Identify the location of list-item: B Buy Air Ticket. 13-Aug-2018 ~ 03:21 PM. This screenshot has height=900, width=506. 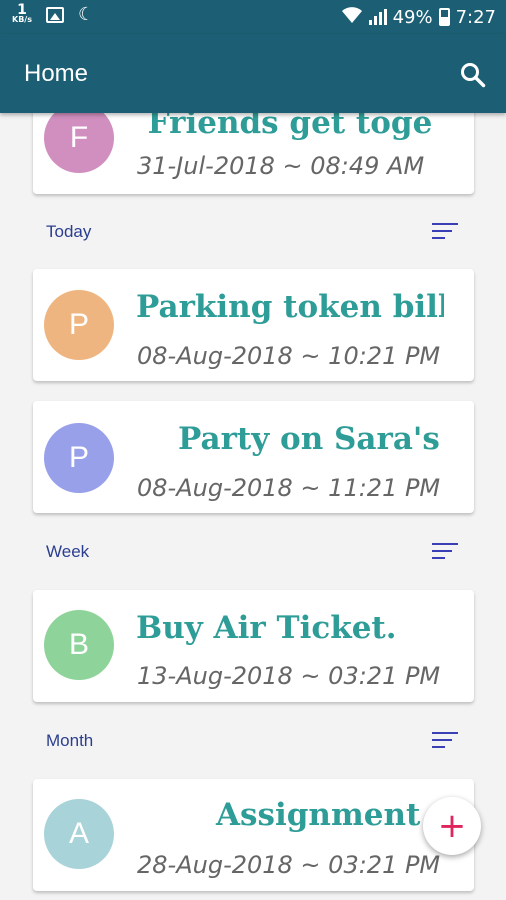
(253, 646).